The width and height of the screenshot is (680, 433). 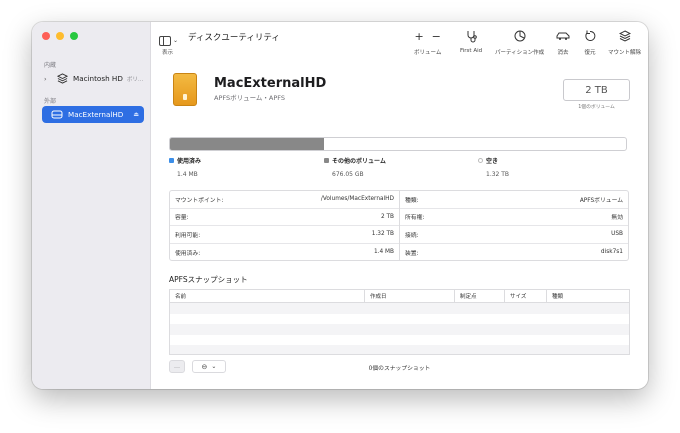 What do you see at coordinates (284, 217) in the screenshot?
I see `info-row: 容量: 2 TB` at bounding box center [284, 217].